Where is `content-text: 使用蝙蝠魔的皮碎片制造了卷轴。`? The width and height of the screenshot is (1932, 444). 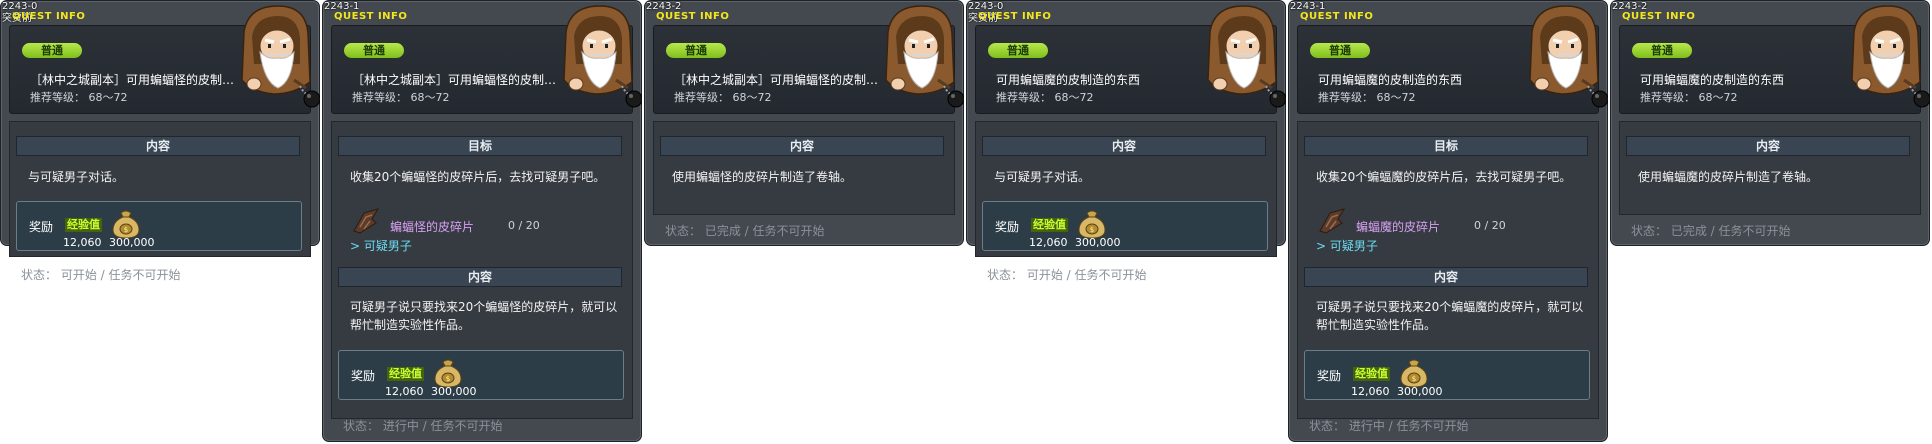
content-text: 使用蝙蝠魔的皮碎片制造了卷轴。 is located at coordinates (1728, 177).